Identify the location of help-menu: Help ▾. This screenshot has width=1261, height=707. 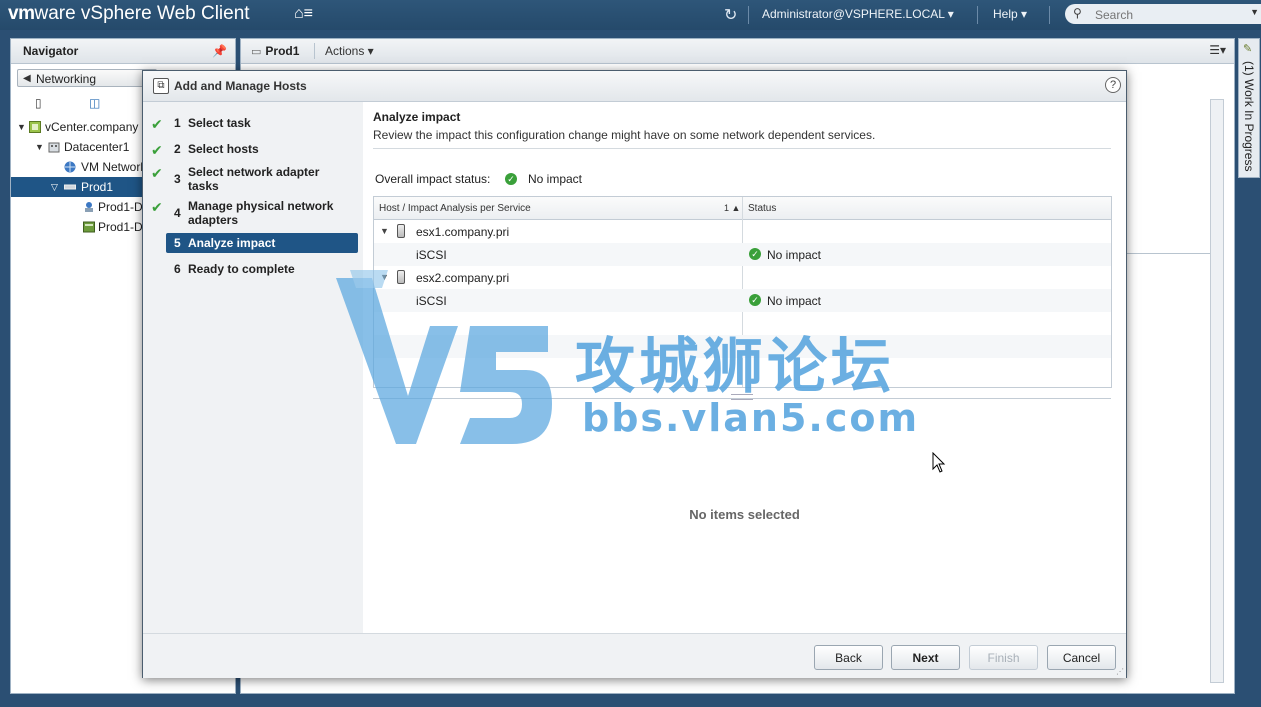
(1010, 14).